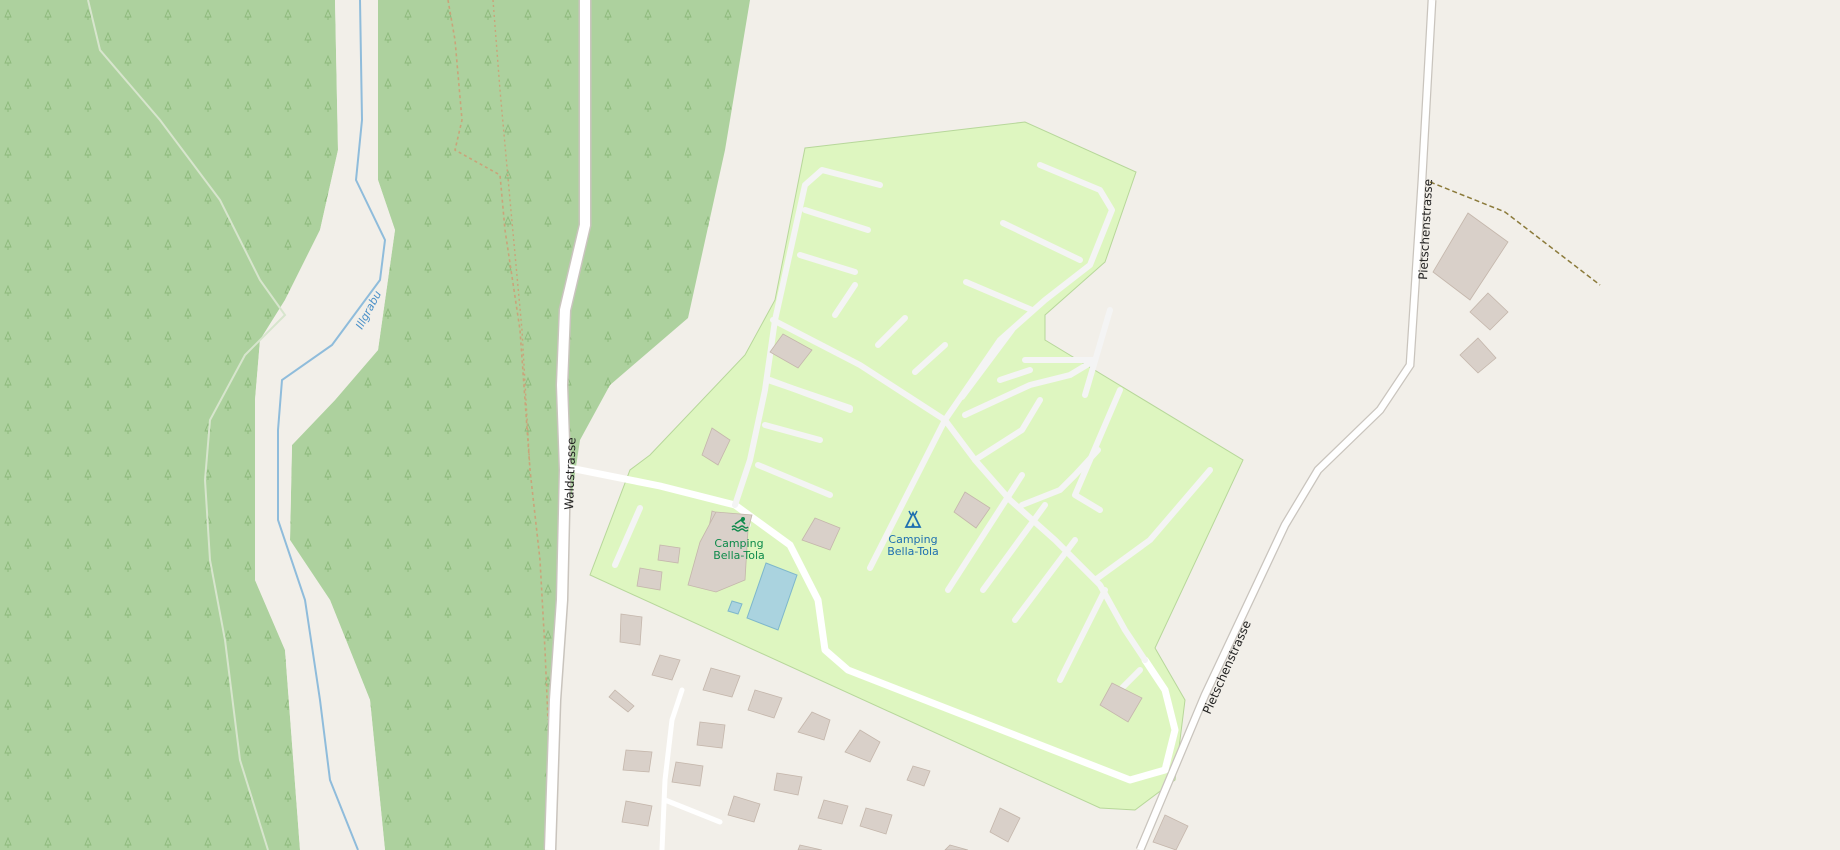 The height and width of the screenshot is (850, 1840). What do you see at coordinates (739, 555) in the screenshot?
I see `poi-pool-label-line2: Bella-Tola` at bounding box center [739, 555].